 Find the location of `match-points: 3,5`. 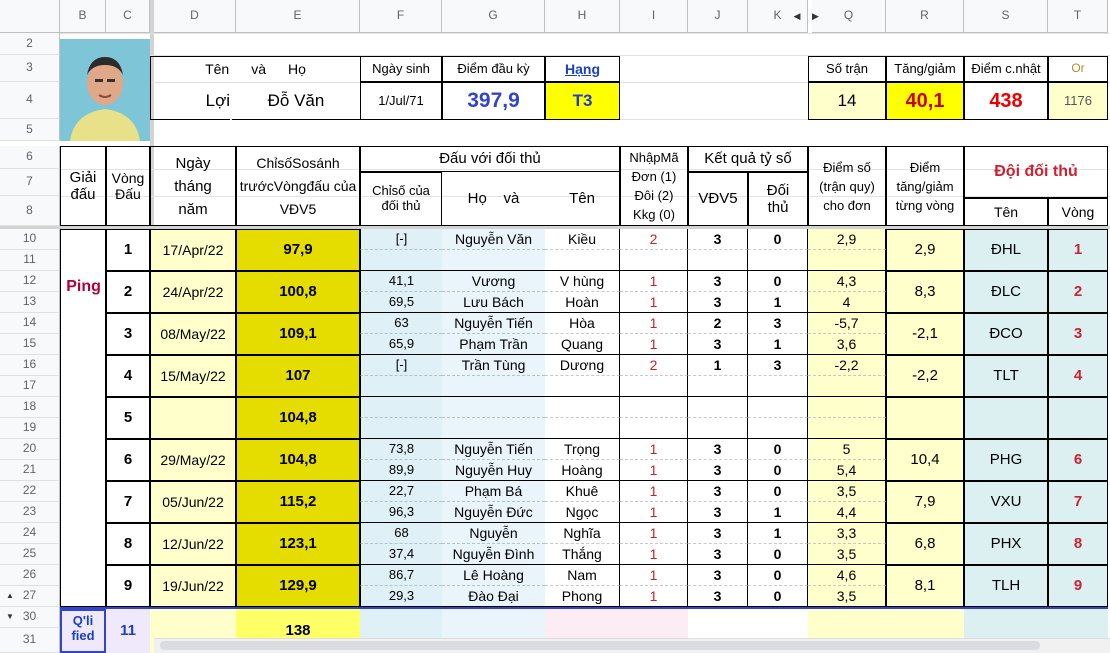

match-points: 3,5 is located at coordinates (847, 596).